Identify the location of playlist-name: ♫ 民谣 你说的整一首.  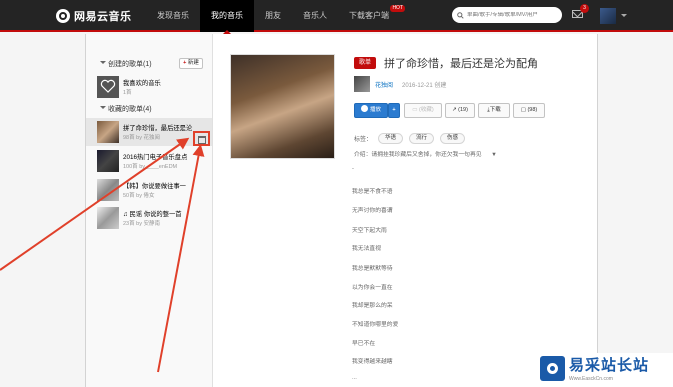
(152, 214).